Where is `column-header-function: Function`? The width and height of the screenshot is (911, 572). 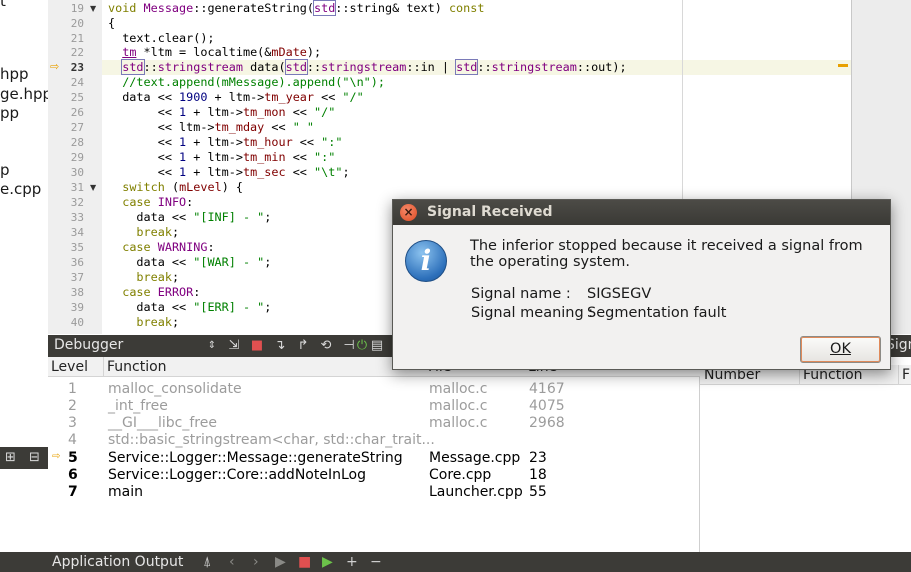 column-header-function: Function is located at coordinates (137, 367).